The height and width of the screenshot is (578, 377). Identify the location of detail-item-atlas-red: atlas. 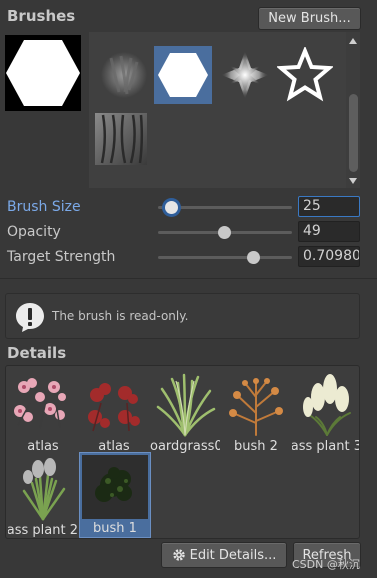
(114, 413).